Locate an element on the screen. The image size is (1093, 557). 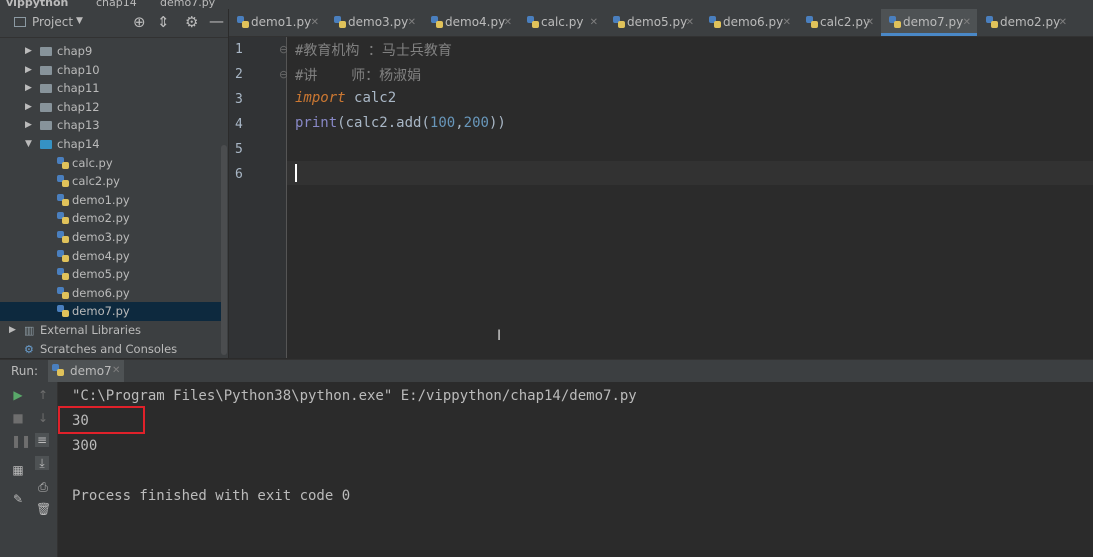
tree-item: calc.py is located at coordinates (111, 163).